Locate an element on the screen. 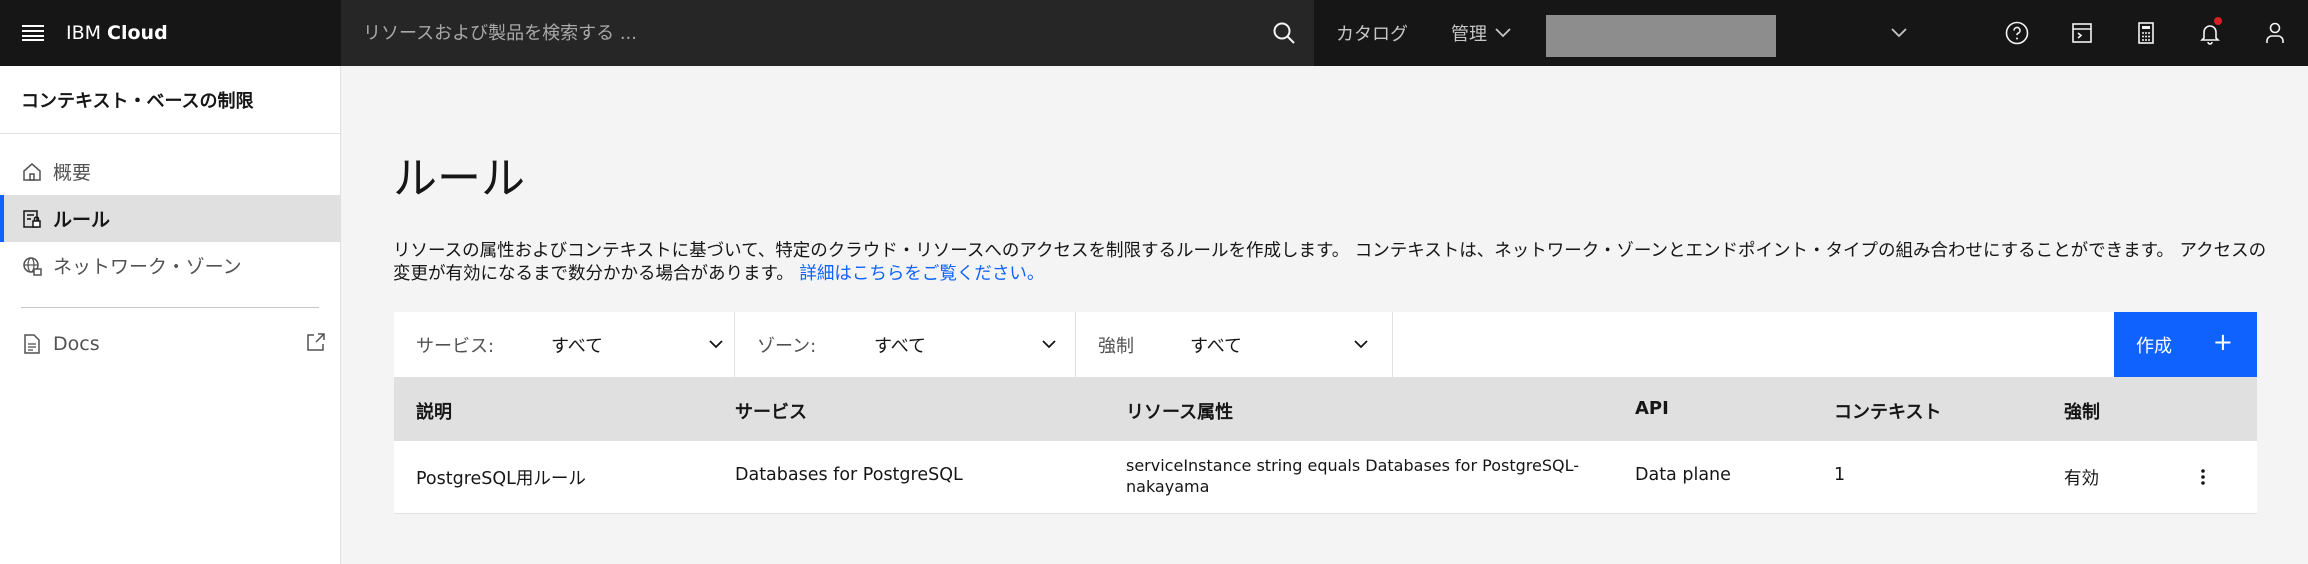 The height and width of the screenshot is (564, 2308). sidebar-item-docs: Docs is located at coordinates (170, 343).